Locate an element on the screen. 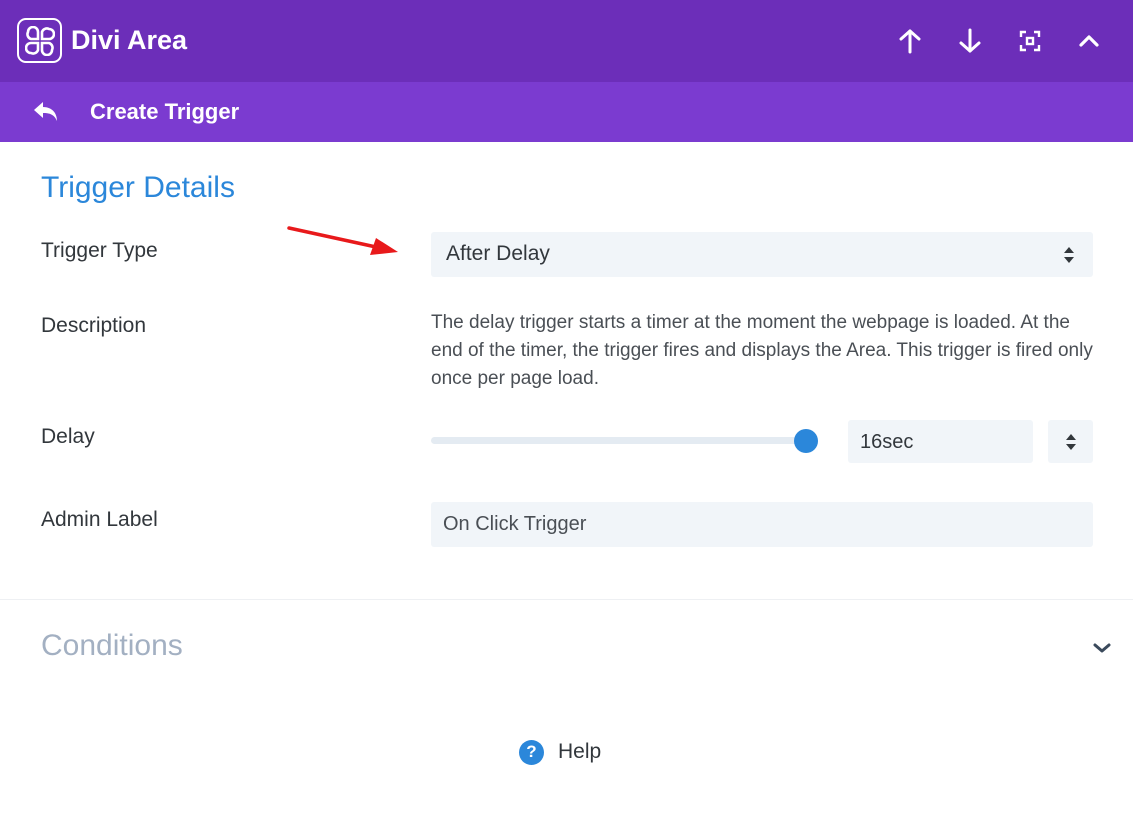 The height and width of the screenshot is (831, 1133). arrow-down-icon is located at coordinates (970, 40).